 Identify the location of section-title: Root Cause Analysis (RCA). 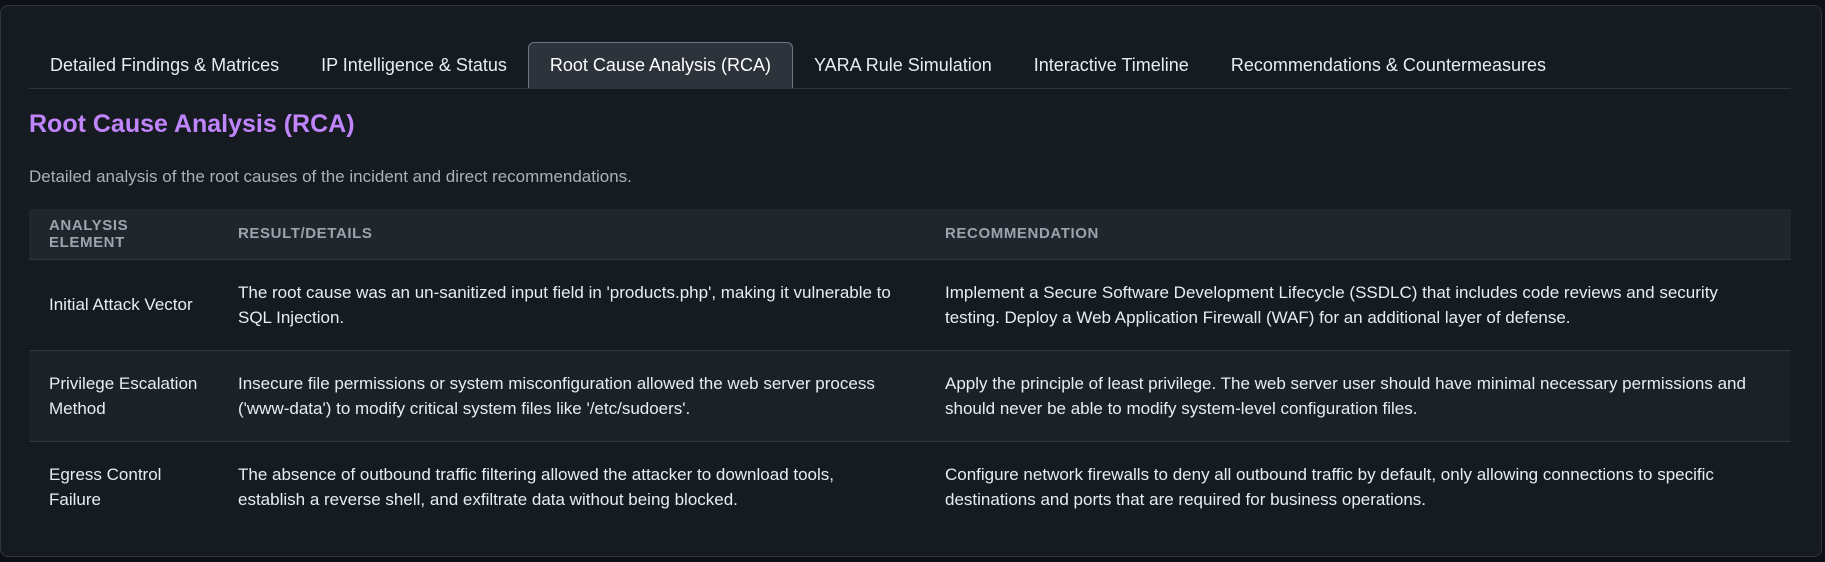
(192, 124).